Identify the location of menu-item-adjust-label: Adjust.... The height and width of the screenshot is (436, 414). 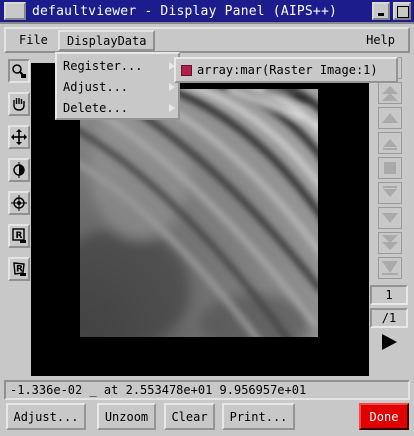
(96, 87).